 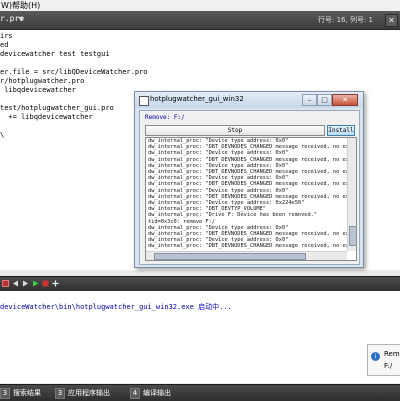 What do you see at coordinates (26, 5) in the screenshot?
I see `menu-help: 帮助(H)` at bounding box center [26, 5].